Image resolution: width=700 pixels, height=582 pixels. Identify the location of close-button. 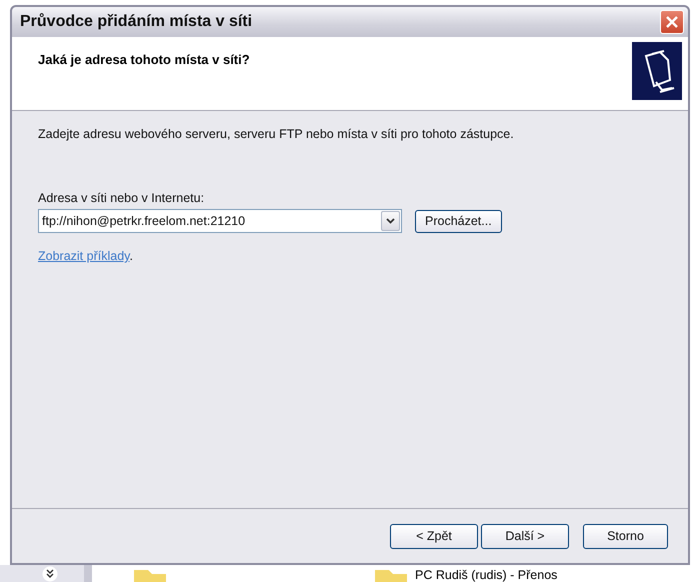
(672, 22).